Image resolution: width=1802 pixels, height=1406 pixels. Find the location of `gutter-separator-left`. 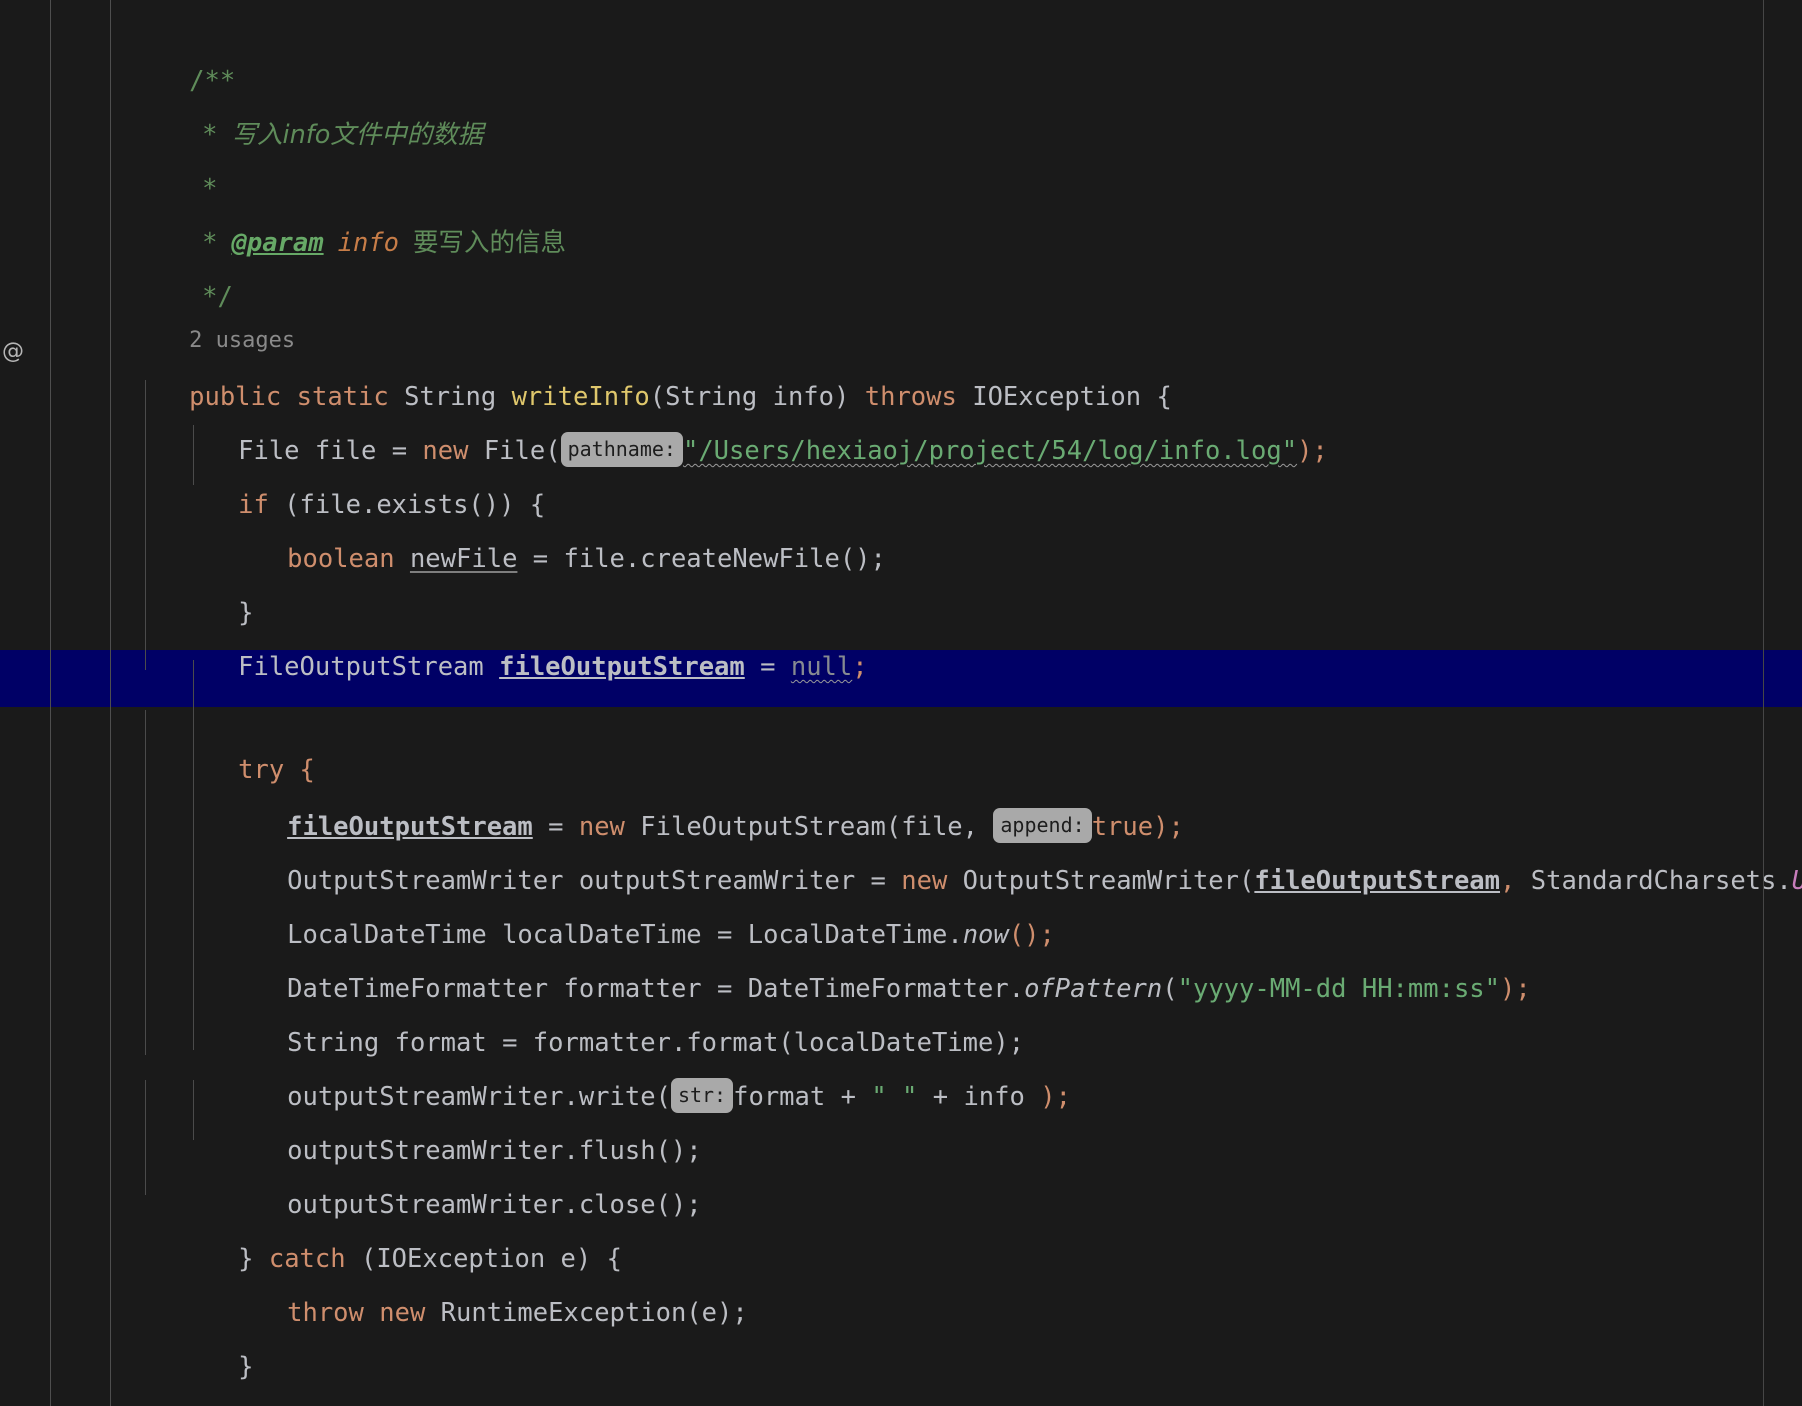

gutter-separator-left is located at coordinates (50, 703).